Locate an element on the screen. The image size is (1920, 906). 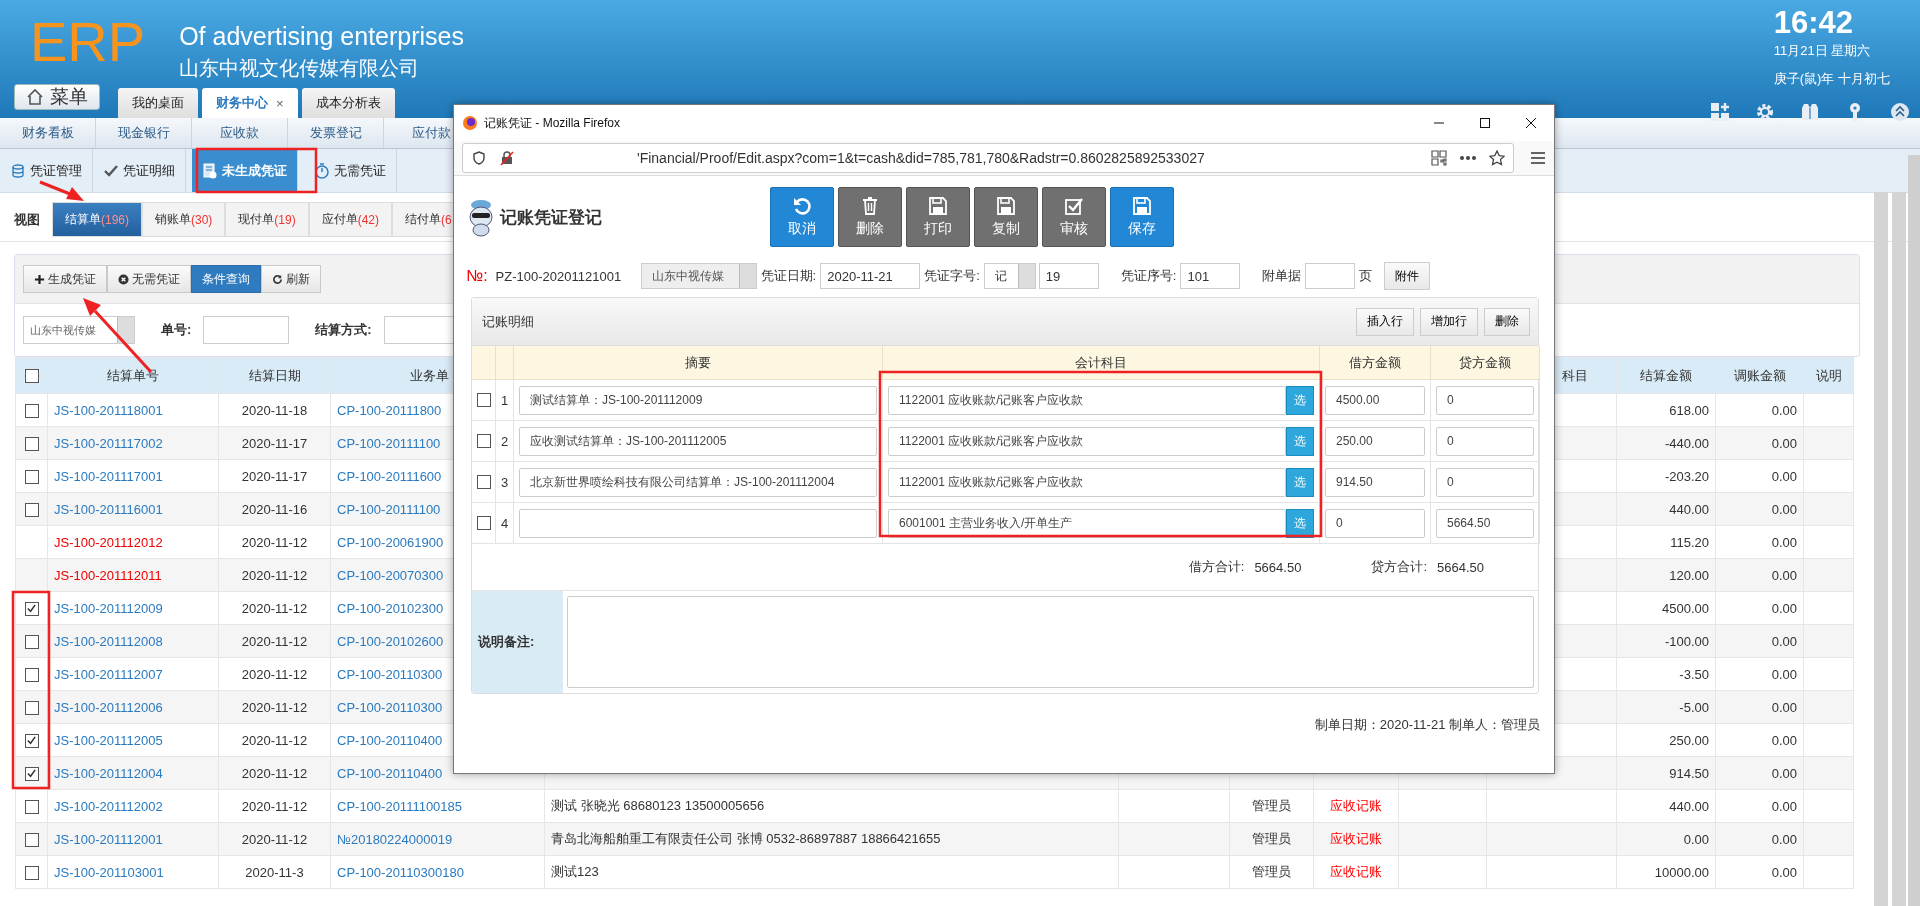
shield-icon is located at coordinates (479, 158).